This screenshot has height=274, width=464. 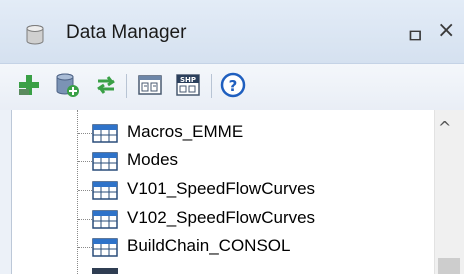 What do you see at coordinates (188, 80) in the screenshot?
I see `shp-label: SHP` at bounding box center [188, 80].